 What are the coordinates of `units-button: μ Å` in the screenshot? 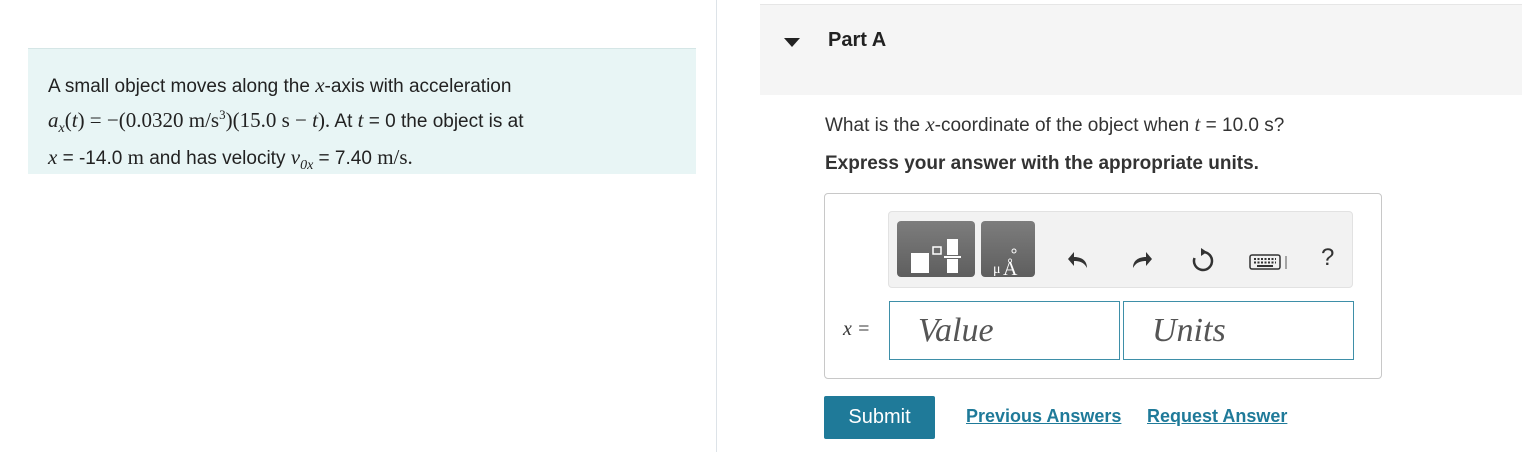 It's located at (1008, 250).